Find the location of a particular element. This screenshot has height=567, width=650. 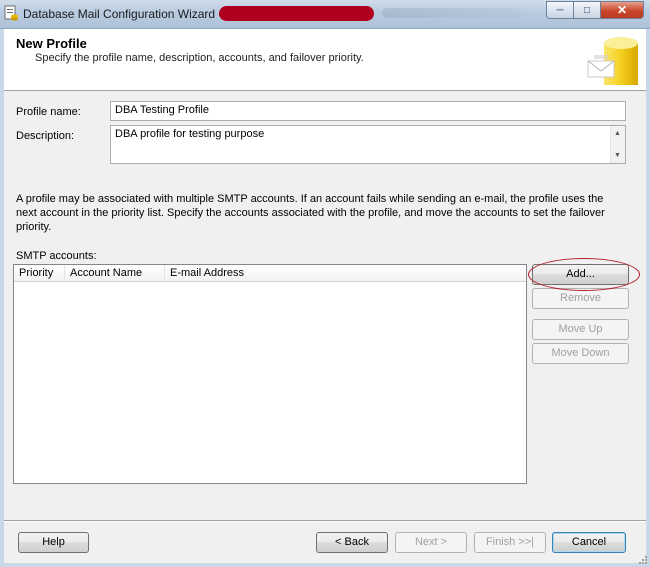

help-button: Help is located at coordinates (53, 542).